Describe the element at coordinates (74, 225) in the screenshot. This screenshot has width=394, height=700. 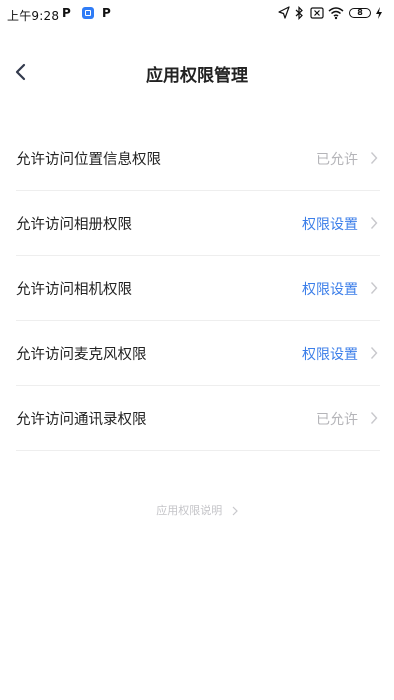
I see `permission-label: 允许访问相册权限` at that location.